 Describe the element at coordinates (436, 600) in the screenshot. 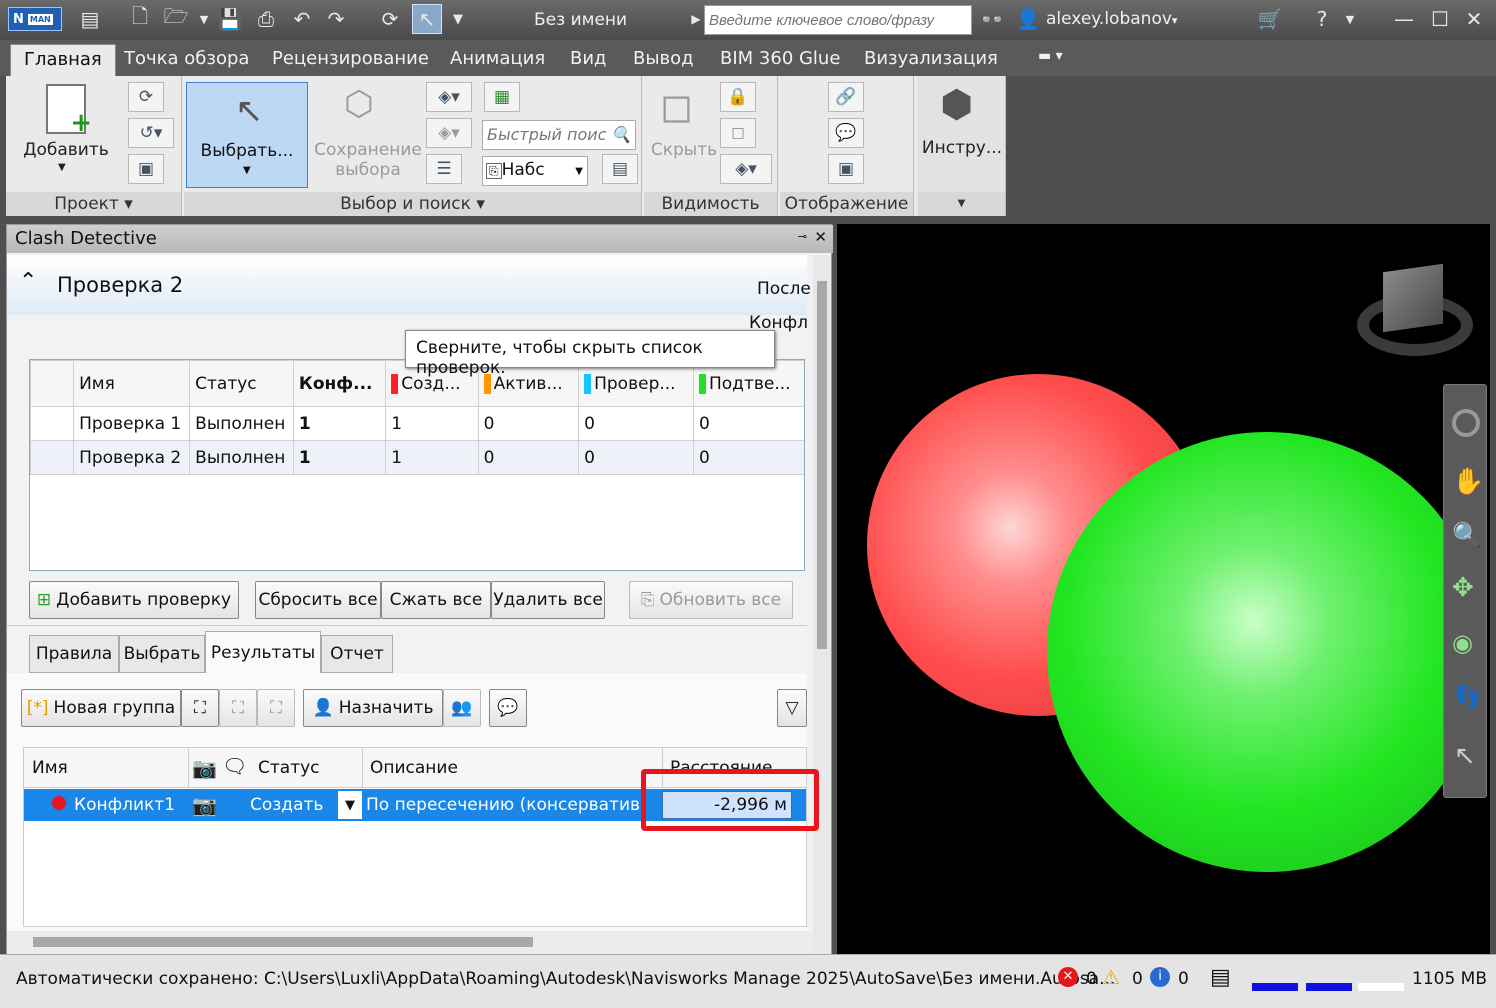

I see `compact-all-button: Сжать все` at that location.